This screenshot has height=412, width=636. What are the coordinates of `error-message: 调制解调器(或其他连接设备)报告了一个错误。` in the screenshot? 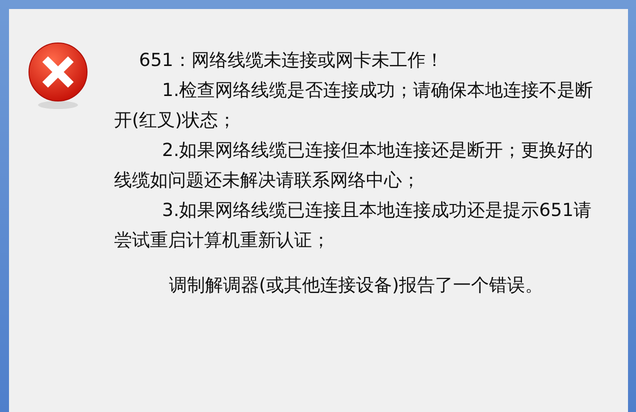 It's located at (356, 286).